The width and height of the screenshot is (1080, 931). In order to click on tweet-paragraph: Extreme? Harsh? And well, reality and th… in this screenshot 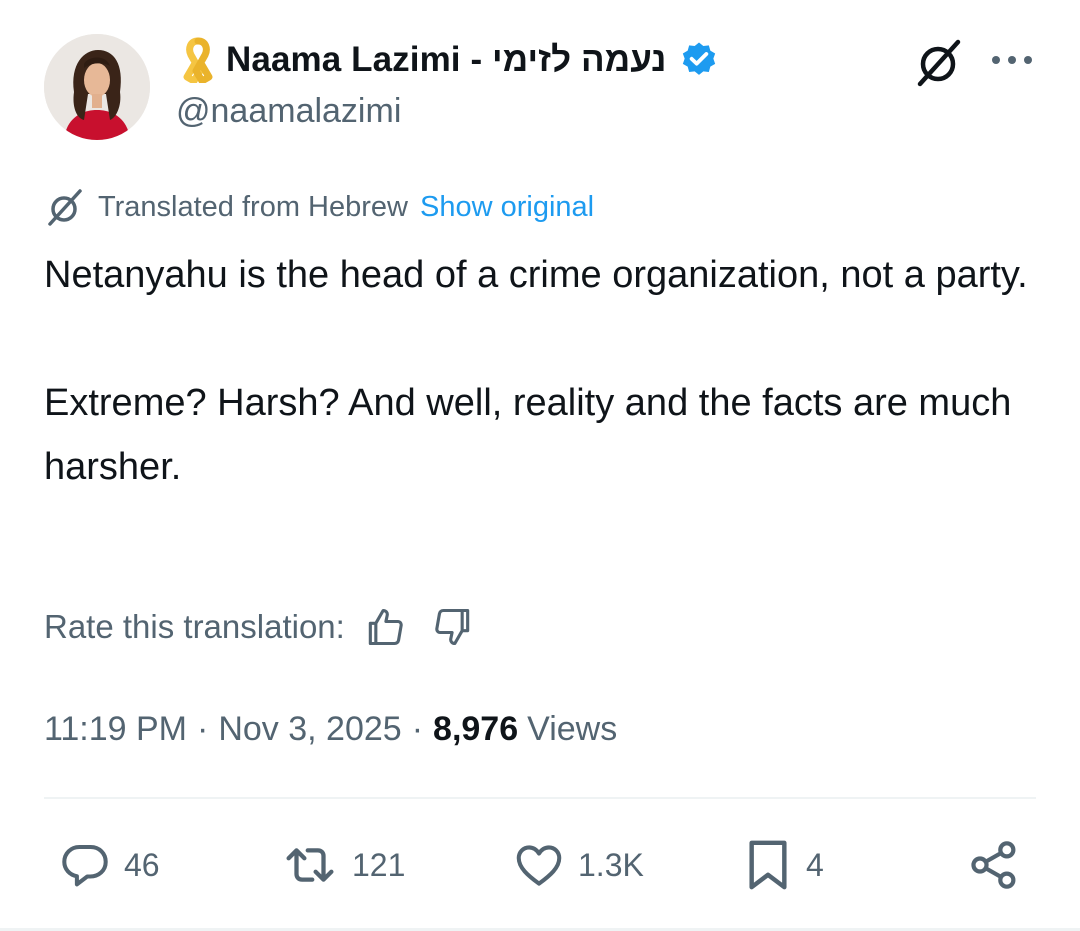, I will do `click(528, 435)`.